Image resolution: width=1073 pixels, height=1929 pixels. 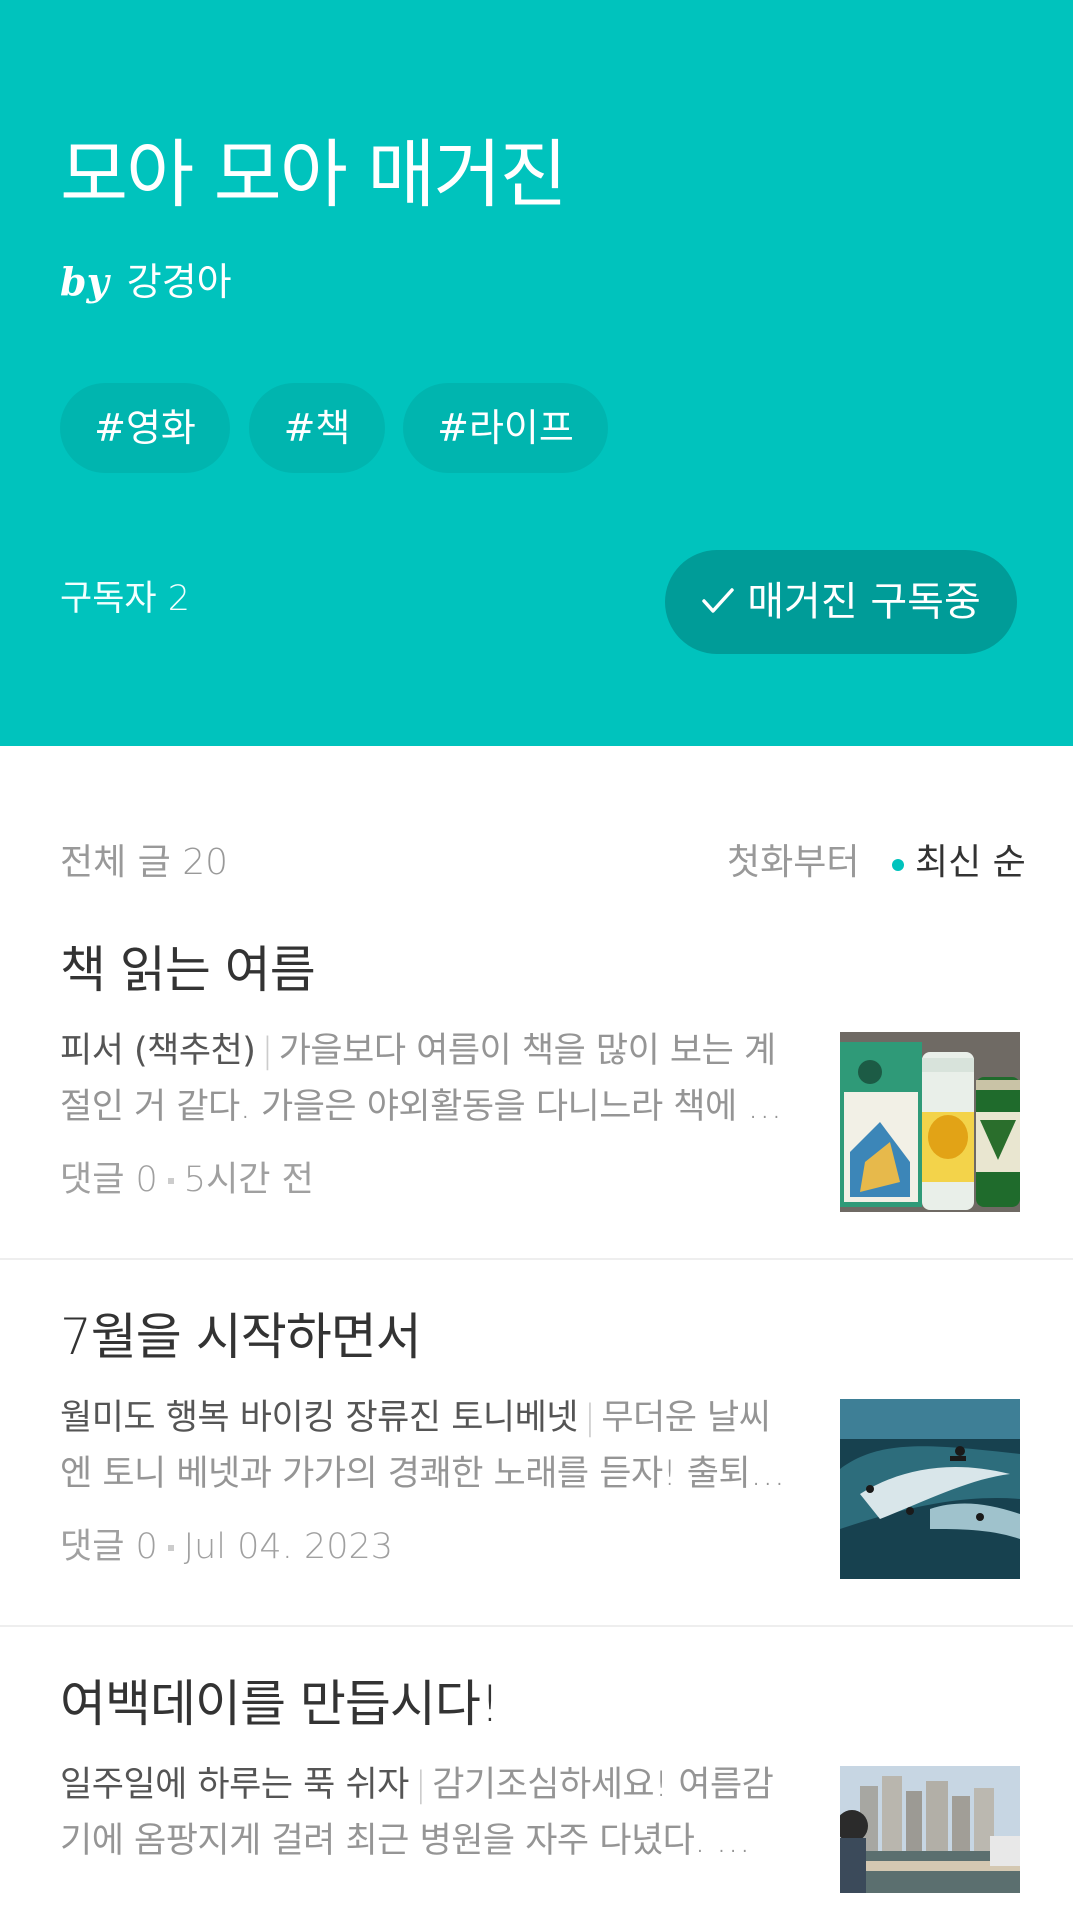 What do you see at coordinates (319, 1418) in the screenshot?
I see `post-subtitle: 월미도 행복 바이킹 장류진 토니베넷` at bounding box center [319, 1418].